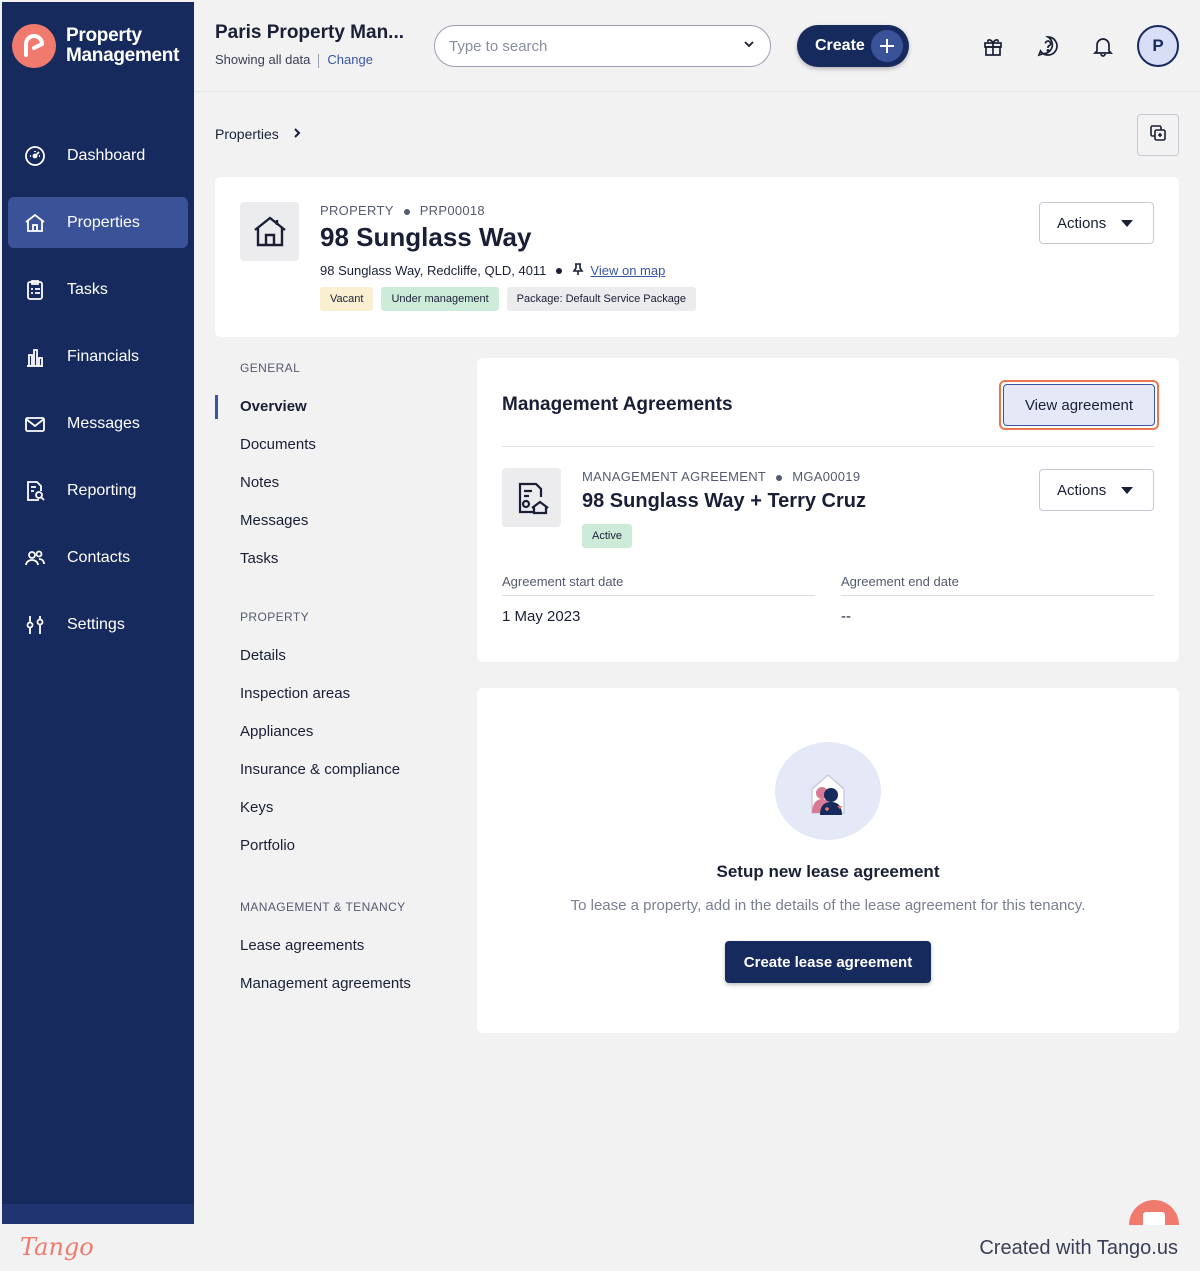 The width and height of the screenshot is (1200, 1271). Describe the element at coordinates (269, 231) in the screenshot. I see `property-house-icon` at that location.